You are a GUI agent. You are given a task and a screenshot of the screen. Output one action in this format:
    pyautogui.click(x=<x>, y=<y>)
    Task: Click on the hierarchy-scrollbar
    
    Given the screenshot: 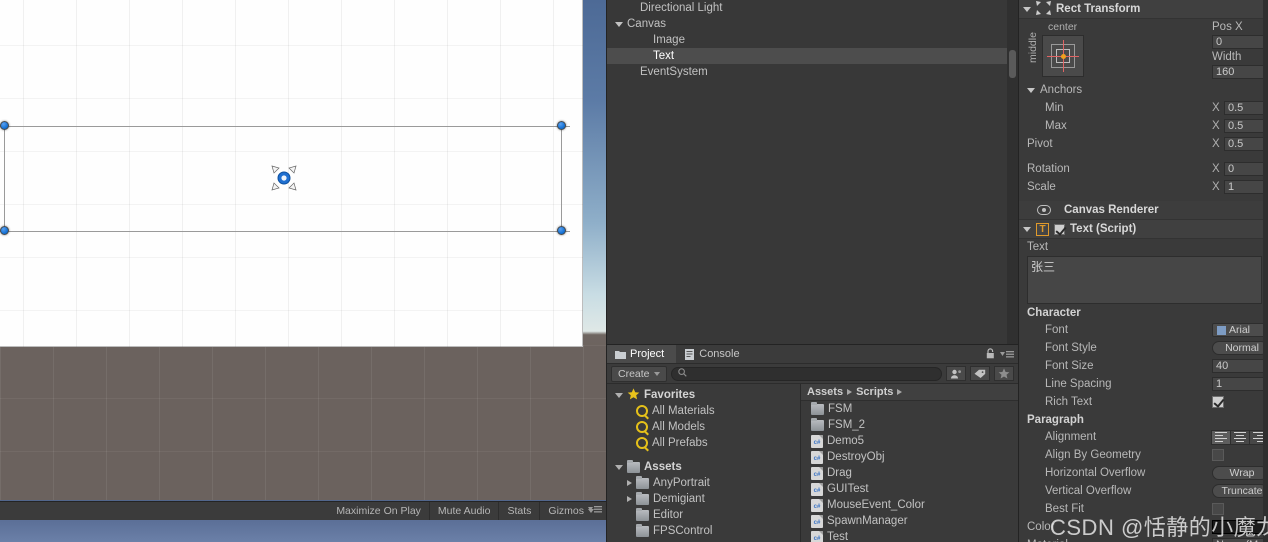 What is the action you would take?
    pyautogui.click(x=1012, y=172)
    